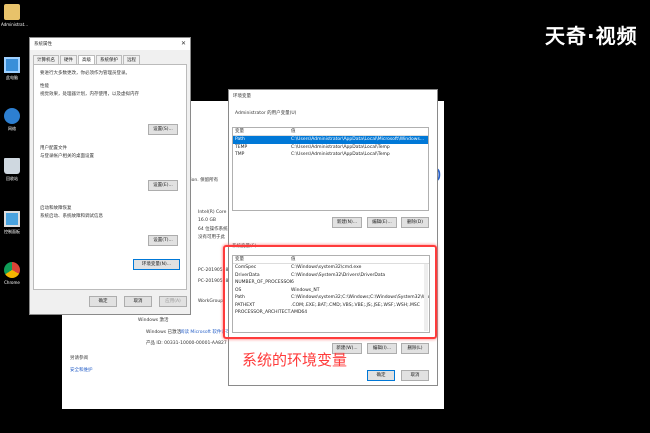 This screenshot has width=650, height=433. Describe the element at coordinates (293, 131) in the screenshot. I see `col-val: 值` at that location.